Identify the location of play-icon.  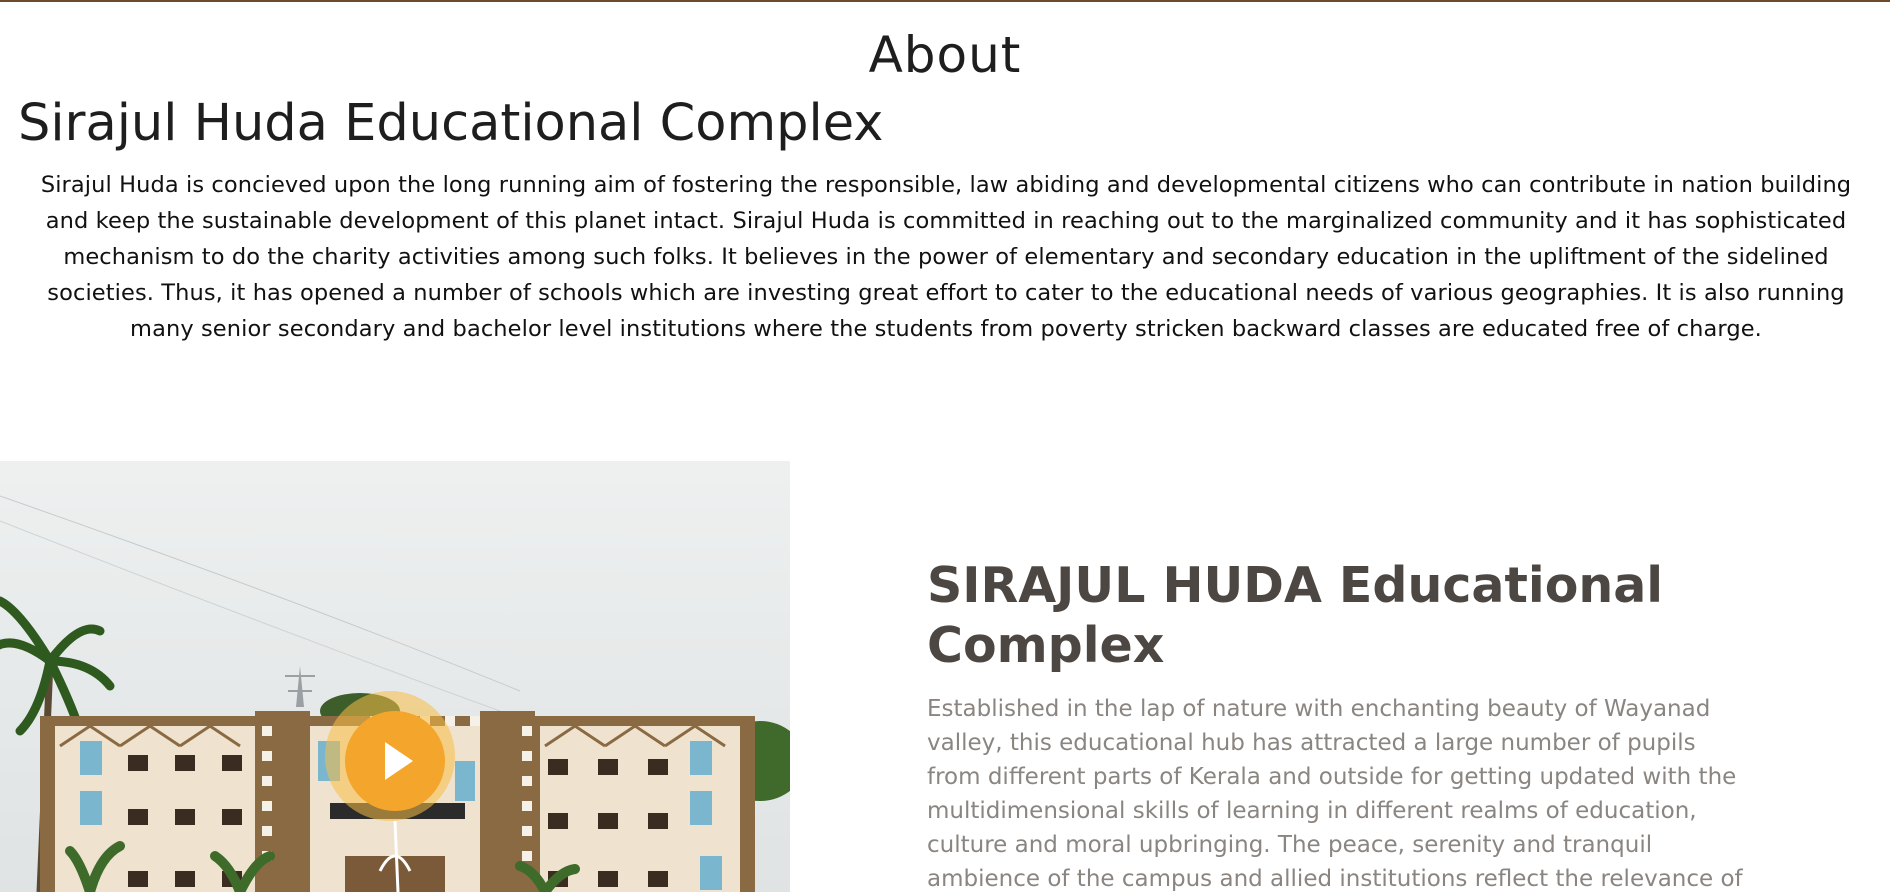
(399, 761).